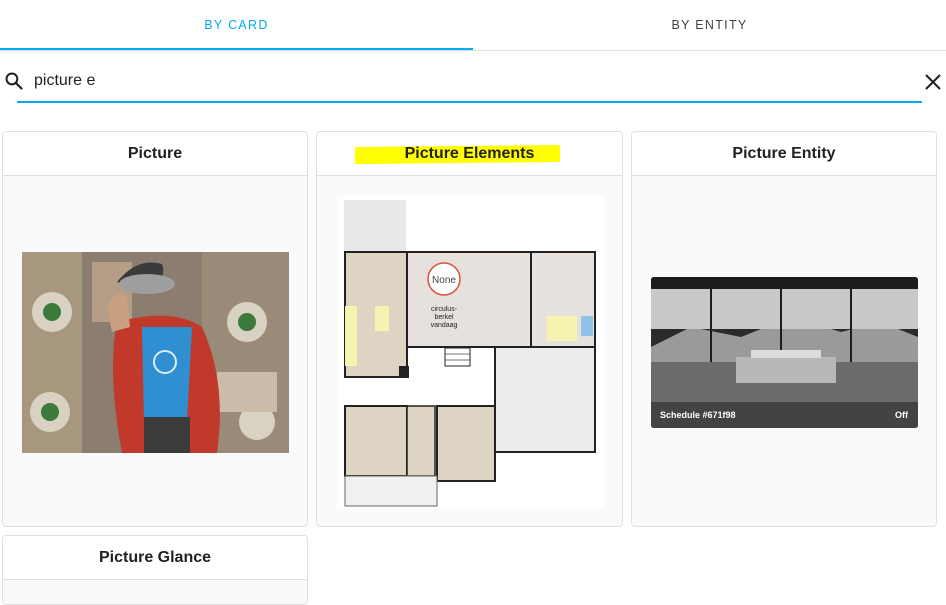  What do you see at coordinates (155, 154) in the screenshot?
I see `card-title: Picture` at bounding box center [155, 154].